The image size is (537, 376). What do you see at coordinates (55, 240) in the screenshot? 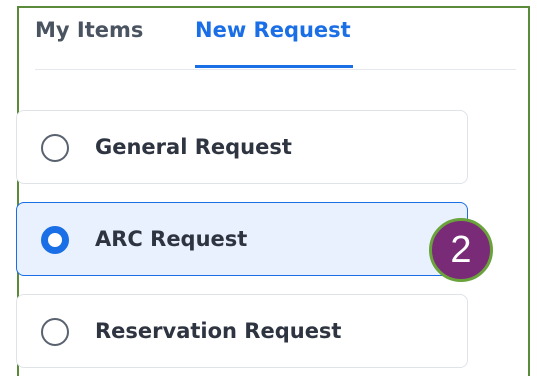
I see `radio-arc-request` at bounding box center [55, 240].